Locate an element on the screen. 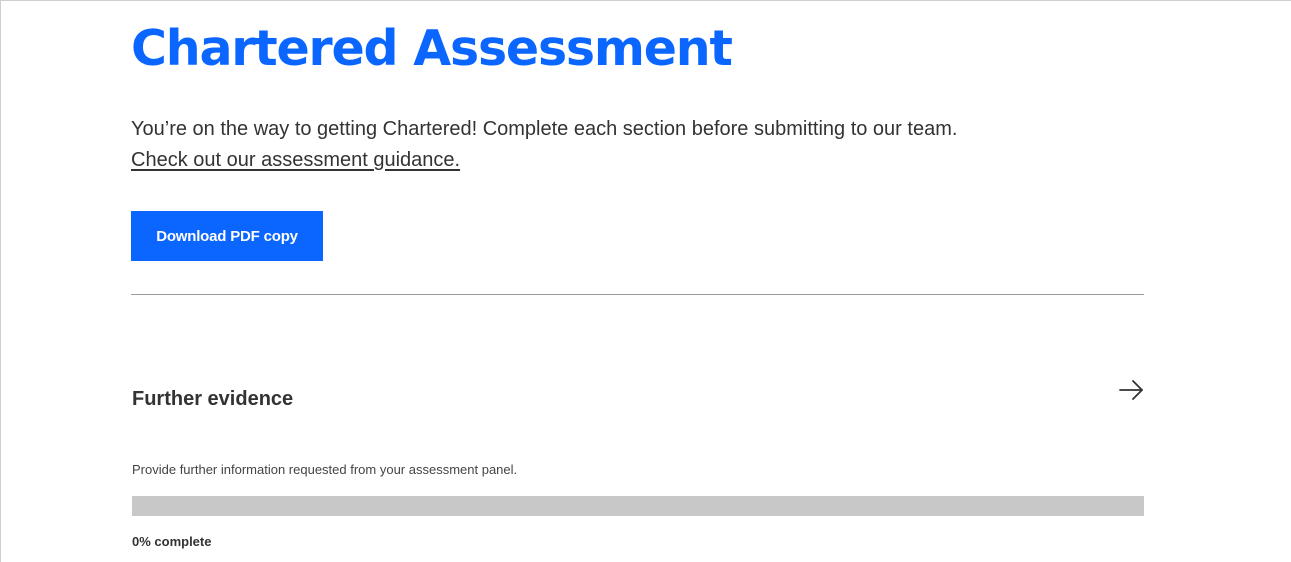  assessment-guidance-link: Check out our assessment guidance. is located at coordinates (295, 160).